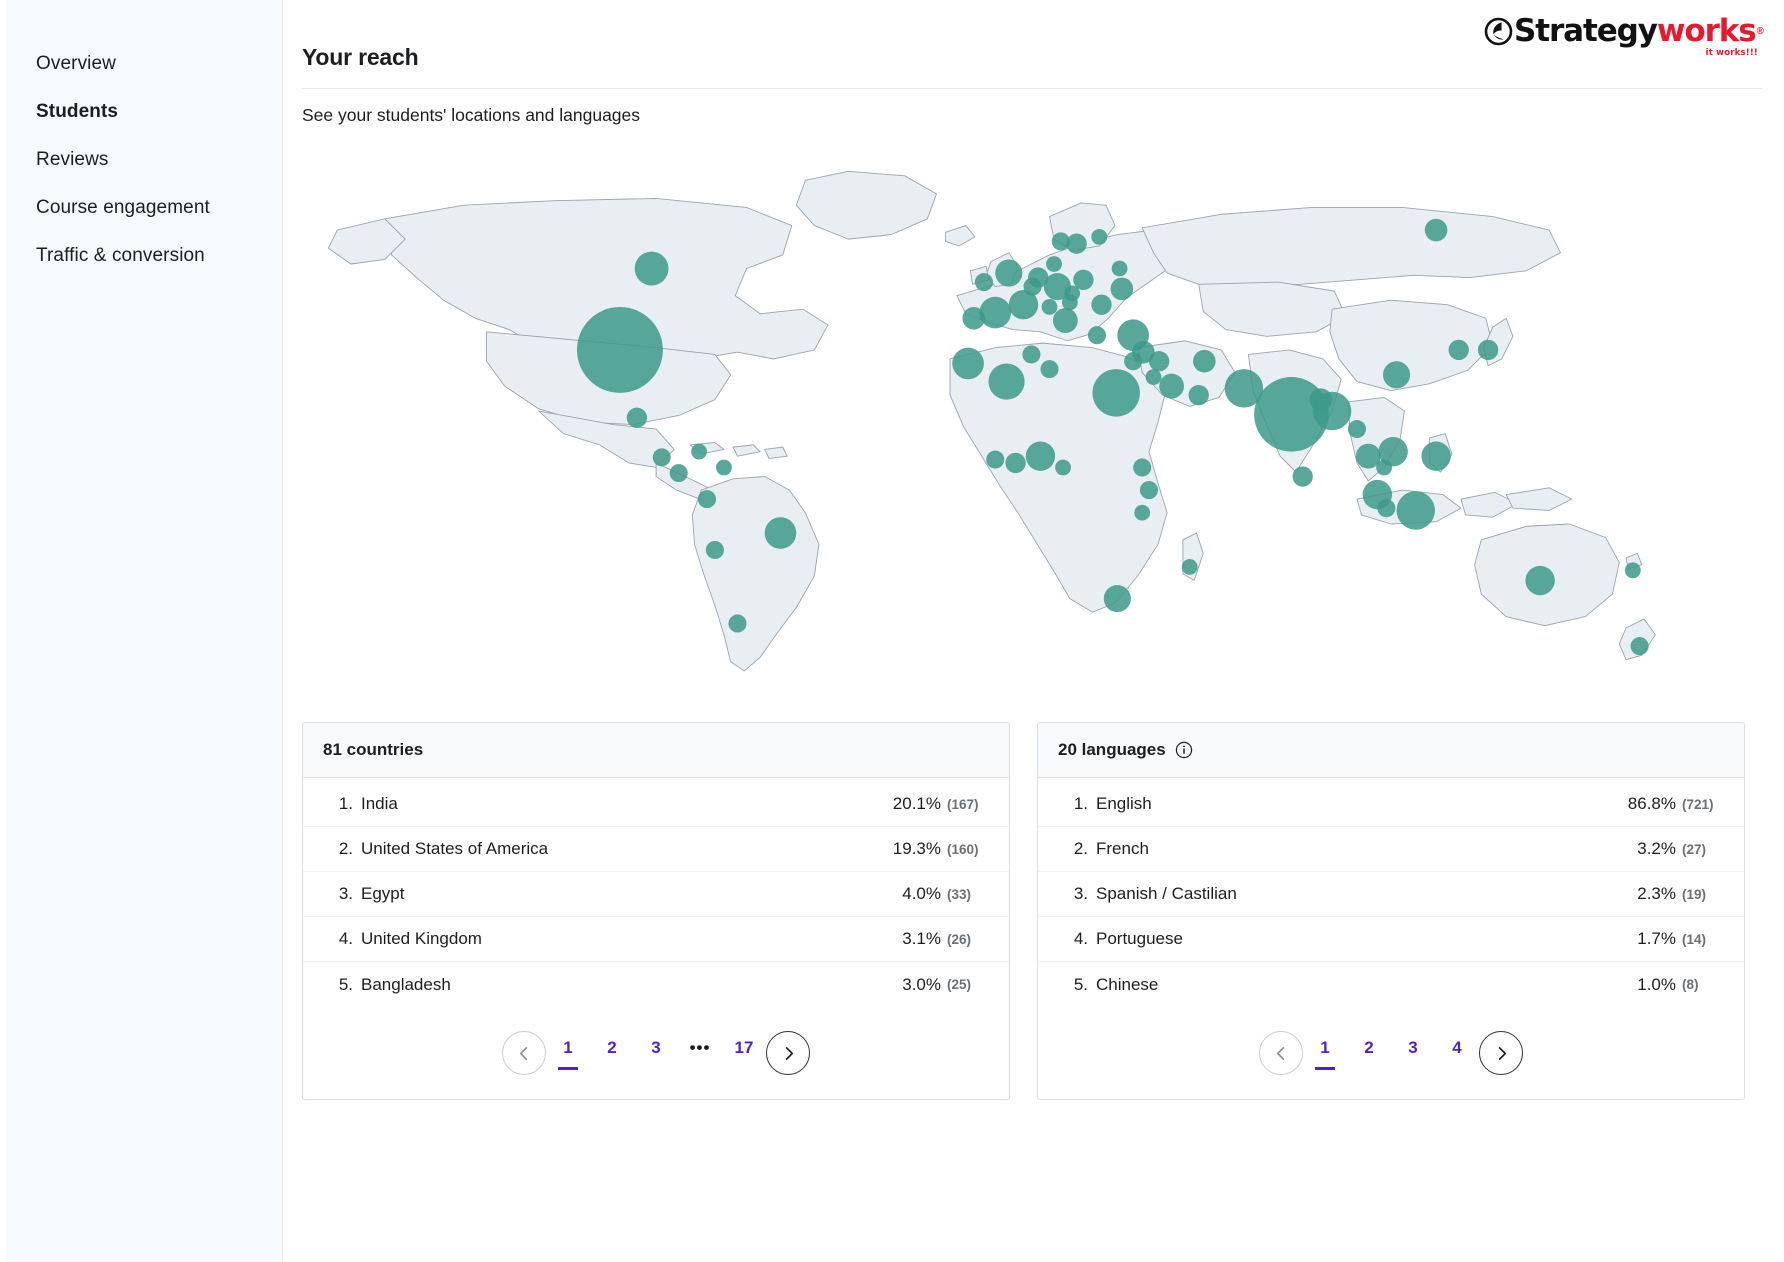  I want to click on row-percent: 20.1%, so click(916, 803).